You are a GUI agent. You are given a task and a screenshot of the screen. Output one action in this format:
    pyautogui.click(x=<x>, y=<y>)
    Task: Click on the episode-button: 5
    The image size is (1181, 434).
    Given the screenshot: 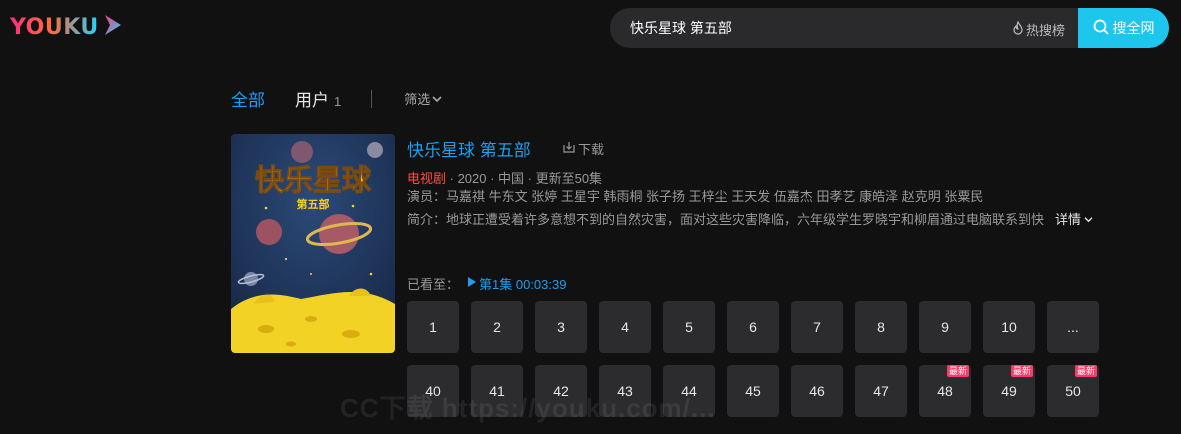 What is the action you would take?
    pyautogui.click(x=689, y=327)
    